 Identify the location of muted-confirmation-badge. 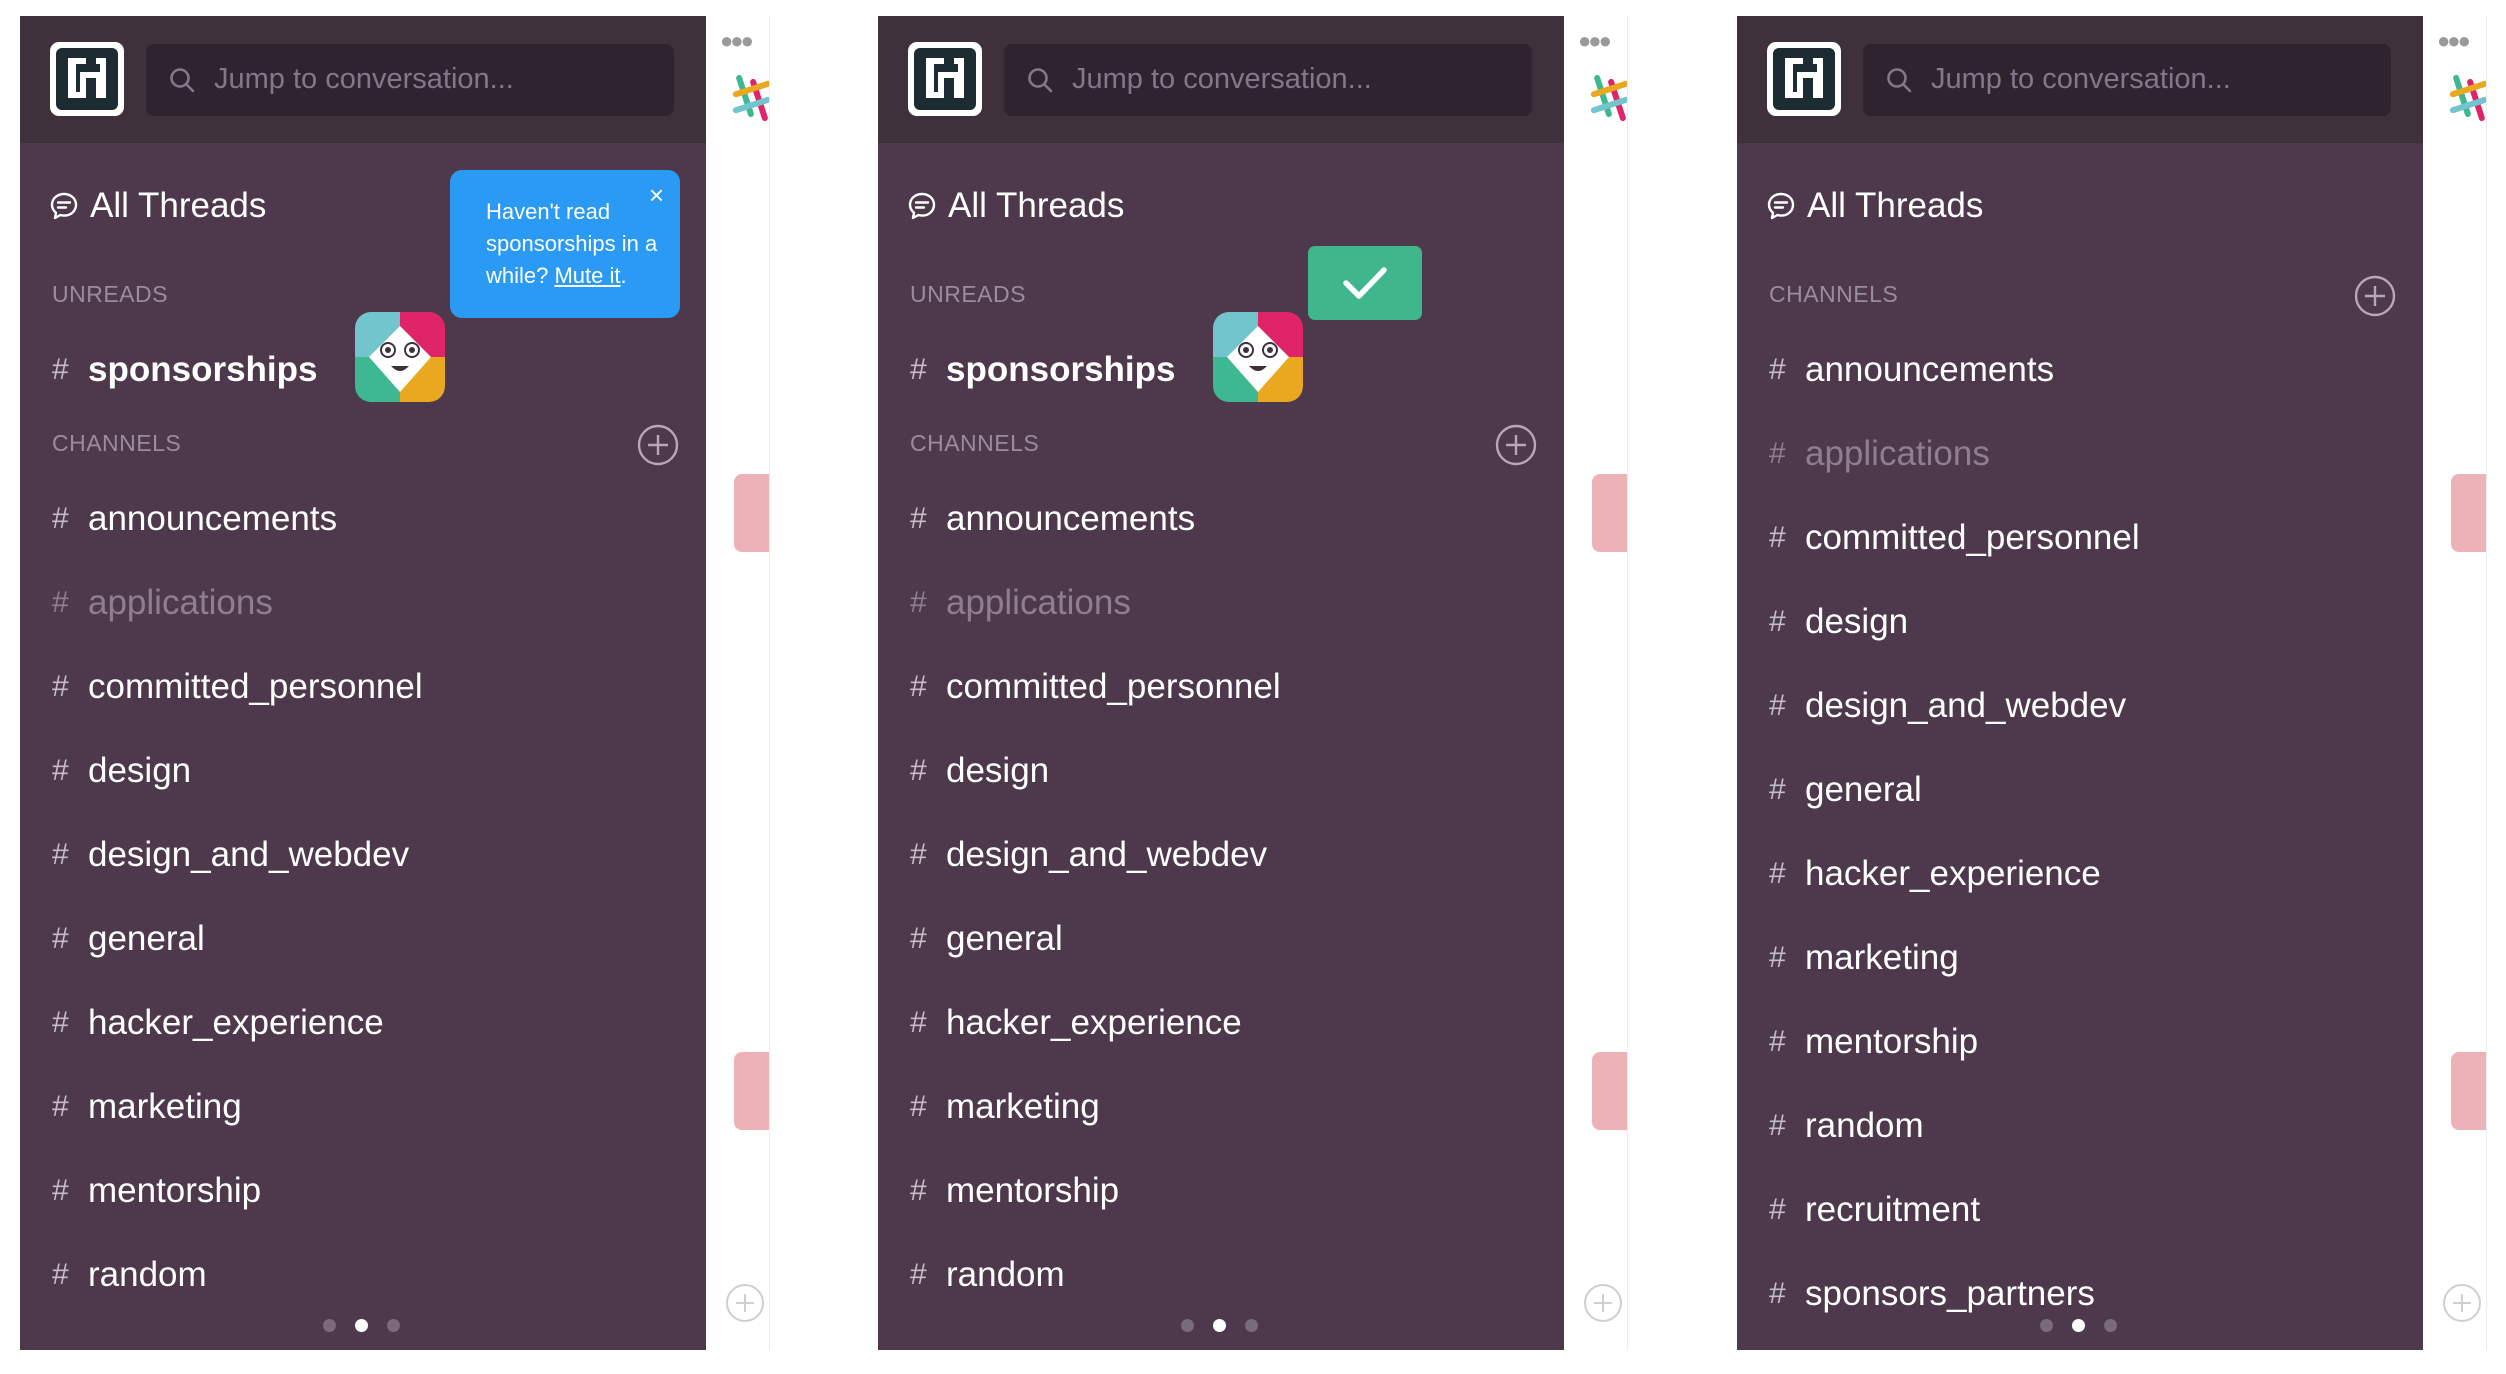
(1365, 283).